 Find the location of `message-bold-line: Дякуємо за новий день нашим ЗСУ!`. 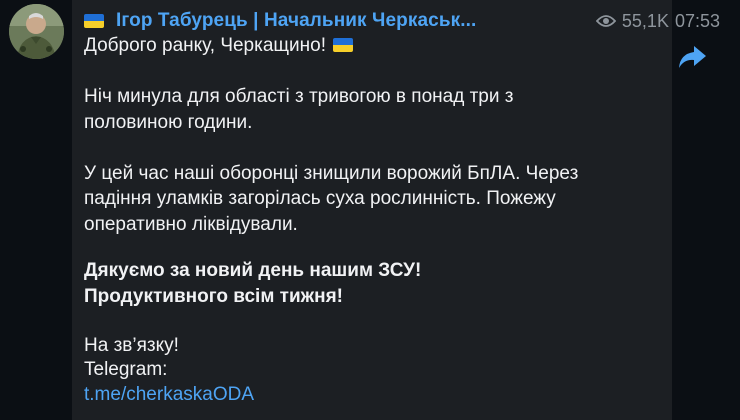

message-bold-line: Дякуємо за новий день нашим ЗСУ! is located at coordinates (253, 270).